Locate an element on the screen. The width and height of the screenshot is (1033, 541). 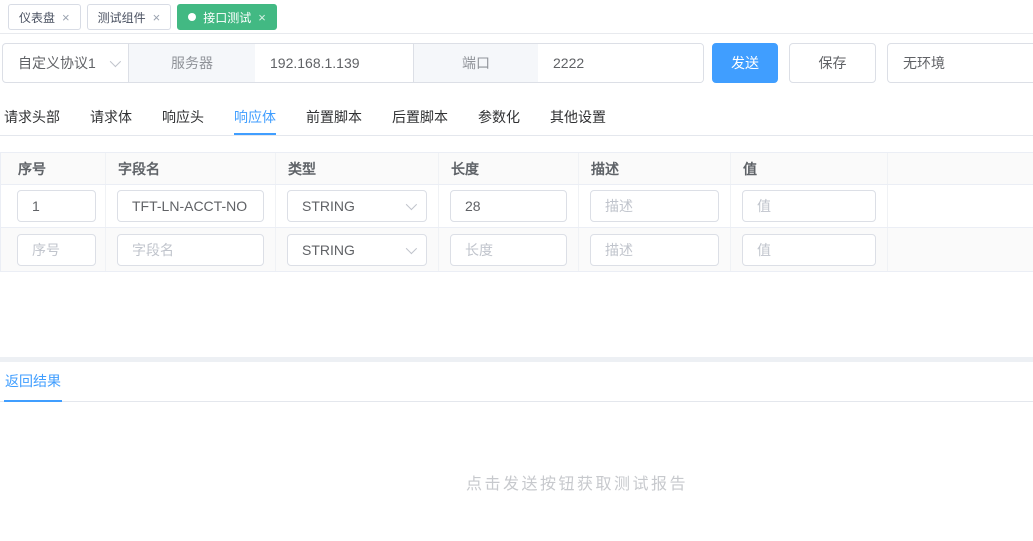
tab-request-body: 请求体 is located at coordinates (111, 117).